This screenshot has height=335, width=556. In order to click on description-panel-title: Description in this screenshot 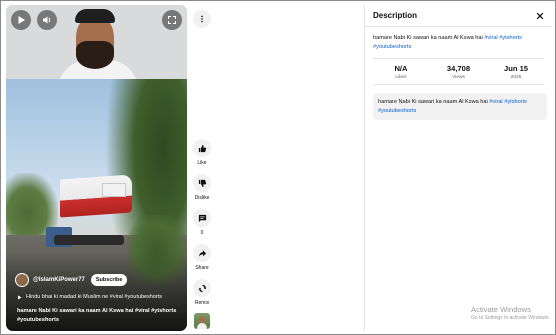, I will do `click(395, 15)`.